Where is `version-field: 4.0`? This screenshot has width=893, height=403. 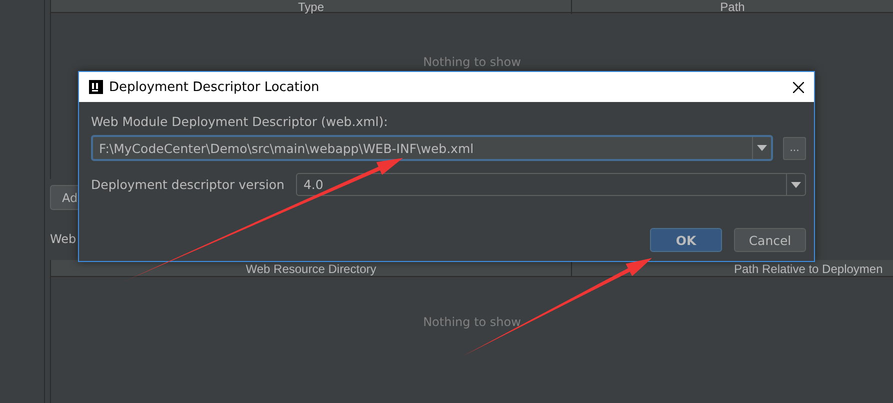 version-field: 4.0 is located at coordinates (551, 184).